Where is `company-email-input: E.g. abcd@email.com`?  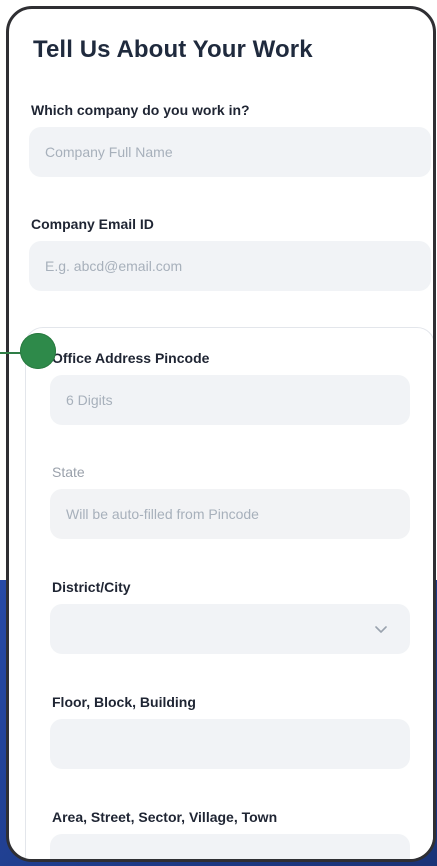
company-email-input: E.g. abcd@email.com is located at coordinates (230, 266).